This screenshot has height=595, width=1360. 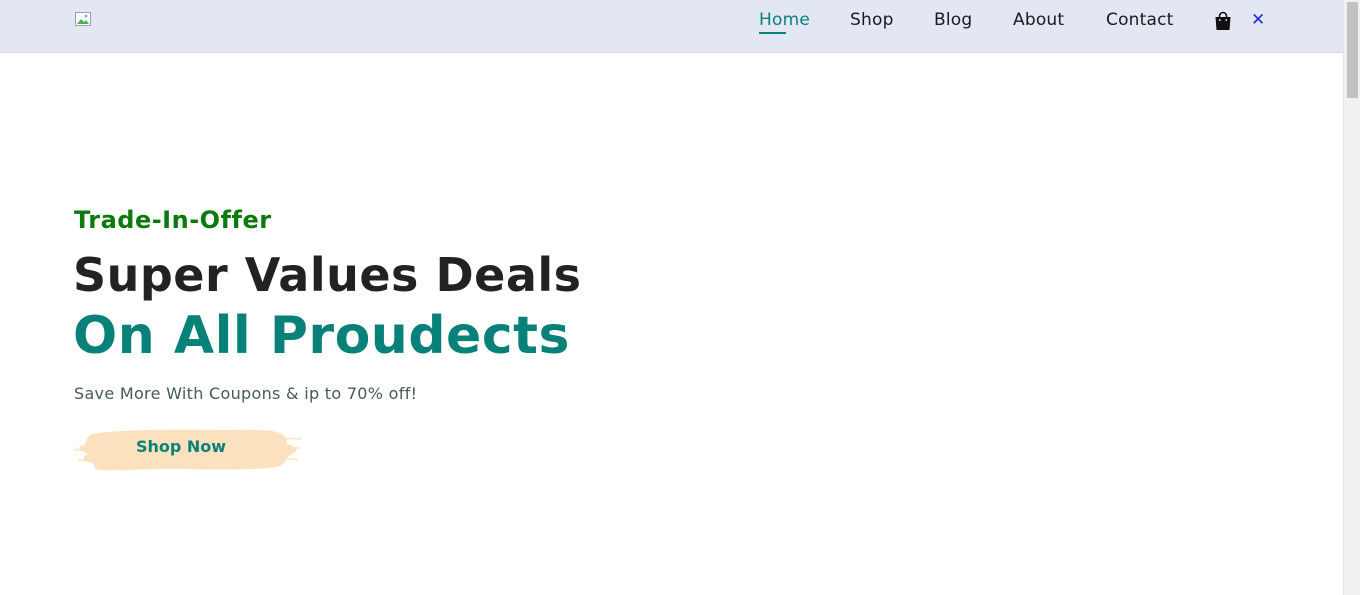 I want to click on main-nav: Home Shop Blog About Contact ✕, so click(x=671, y=26).